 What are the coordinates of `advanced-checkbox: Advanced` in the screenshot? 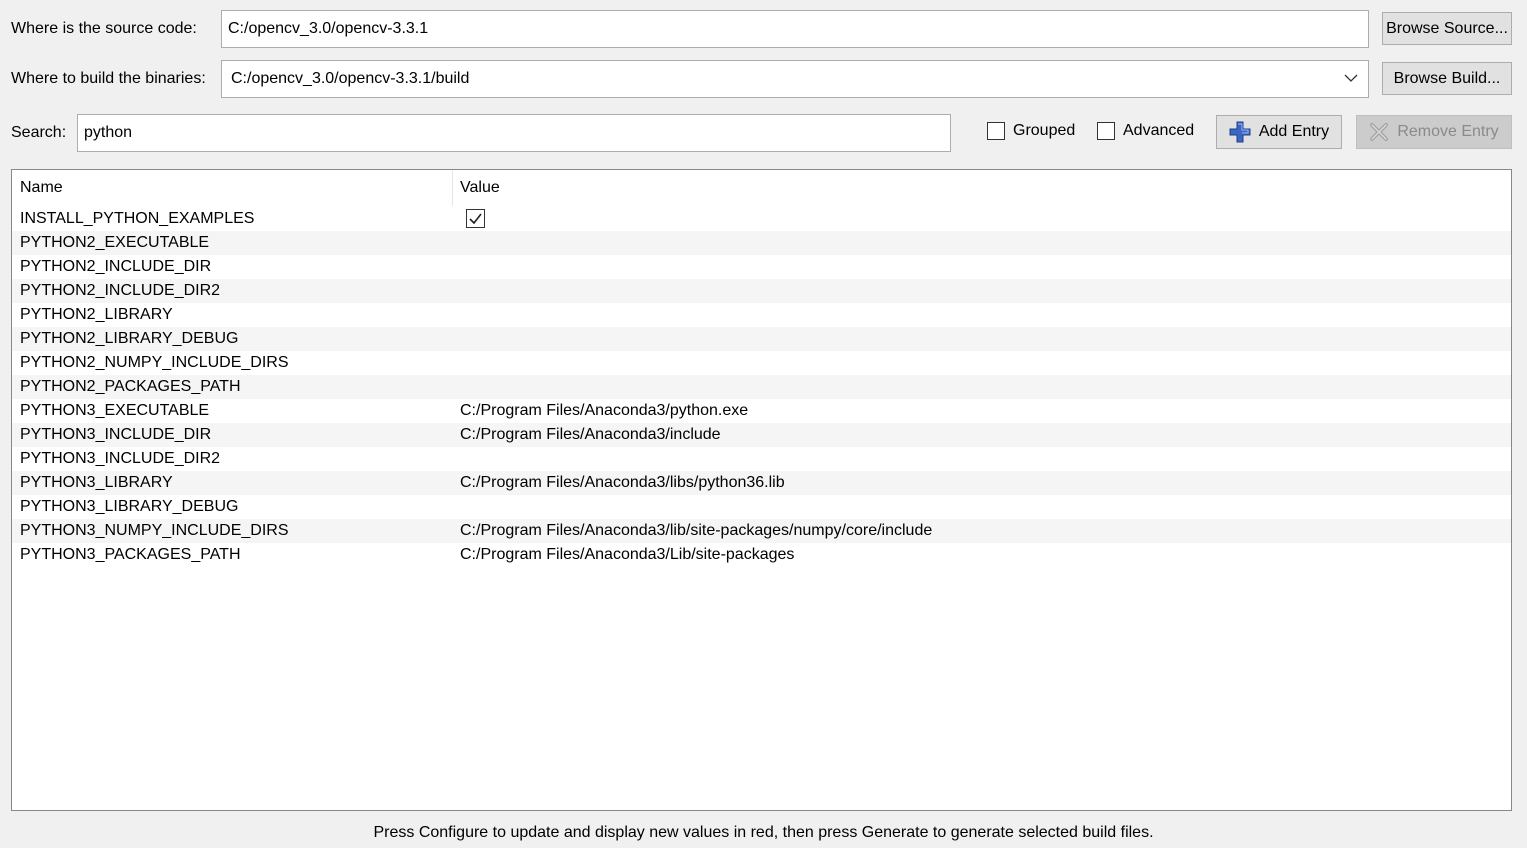 It's located at (1145, 131).